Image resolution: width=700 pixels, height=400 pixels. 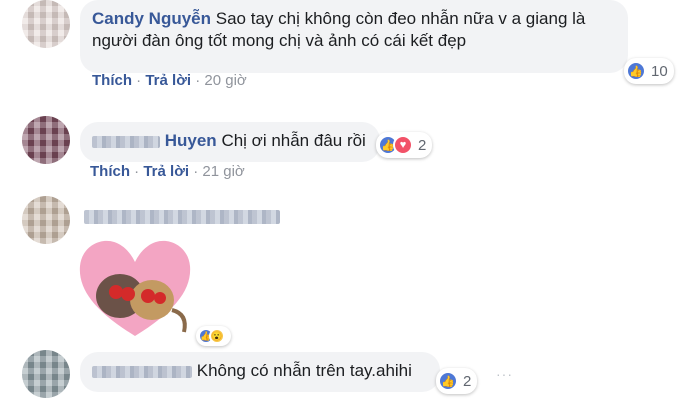 I want to click on comment-author: Candy Nguyễn, so click(x=151, y=18).